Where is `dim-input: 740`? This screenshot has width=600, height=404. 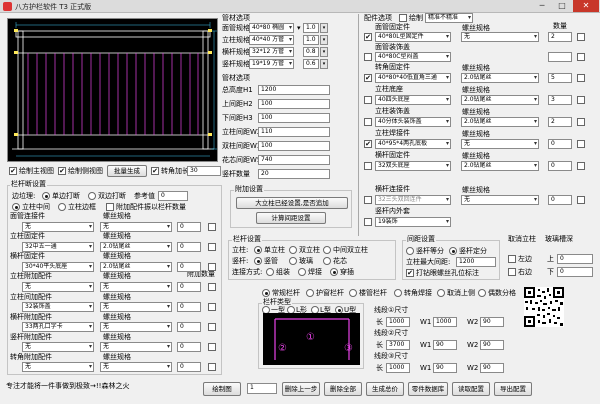
dim-input: 740 is located at coordinates (294, 160).